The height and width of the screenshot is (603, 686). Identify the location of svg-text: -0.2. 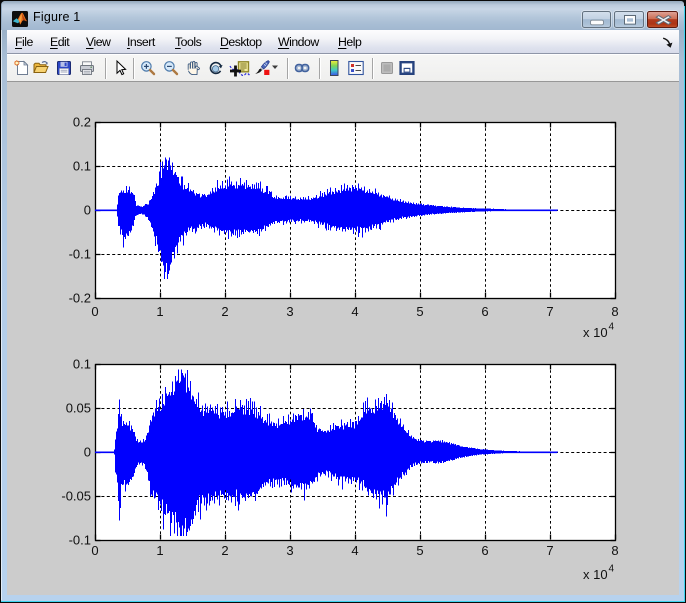
(80, 298).